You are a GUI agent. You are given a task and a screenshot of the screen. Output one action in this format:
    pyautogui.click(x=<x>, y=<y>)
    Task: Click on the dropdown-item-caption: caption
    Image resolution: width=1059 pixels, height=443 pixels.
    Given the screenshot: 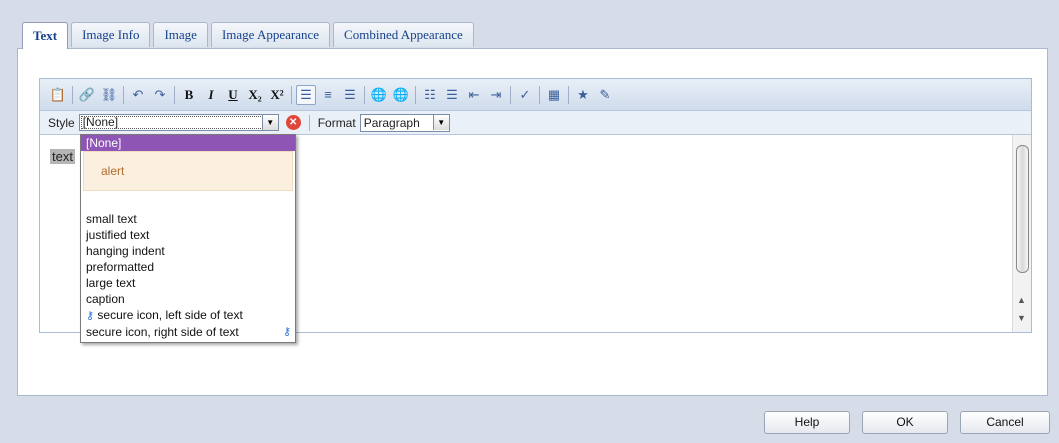 What is the action you would take?
    pyautogui.click(x=188, y=299)
    